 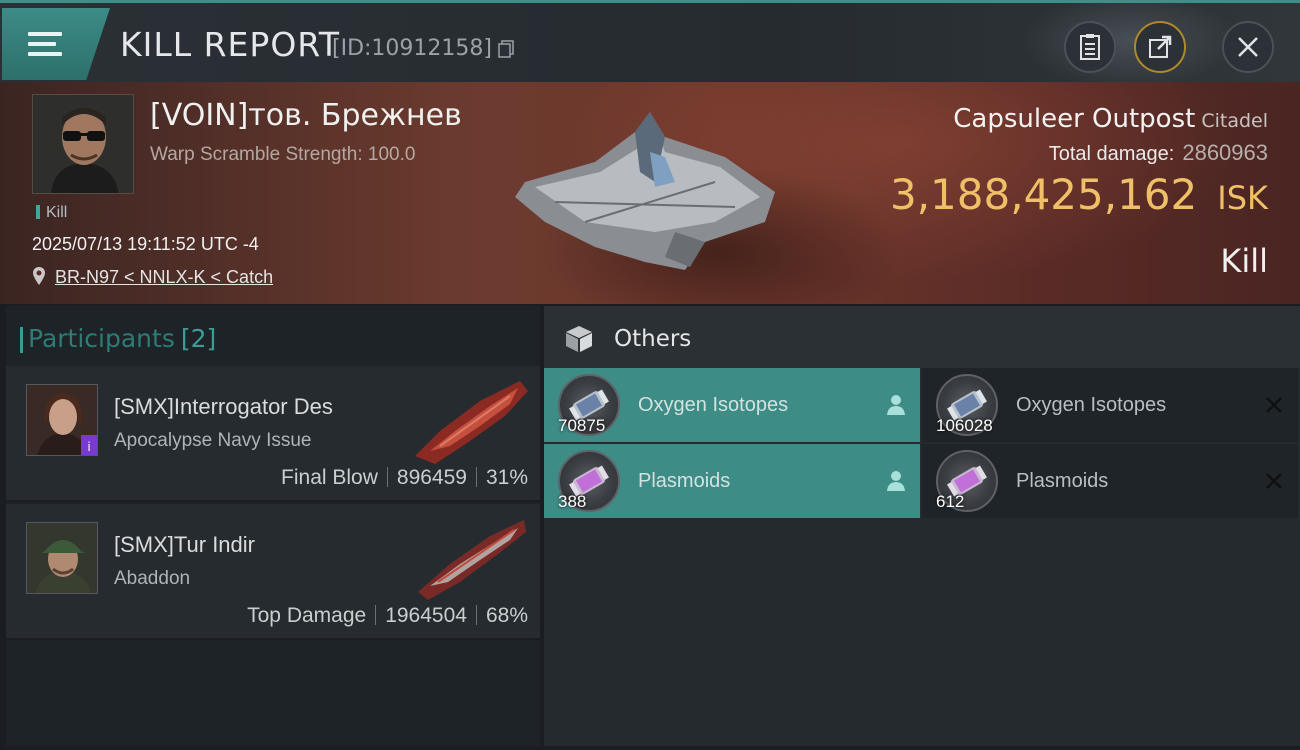 I want to click on participant-name: [SMX]Tur Indir, so click(x=184, y=545).